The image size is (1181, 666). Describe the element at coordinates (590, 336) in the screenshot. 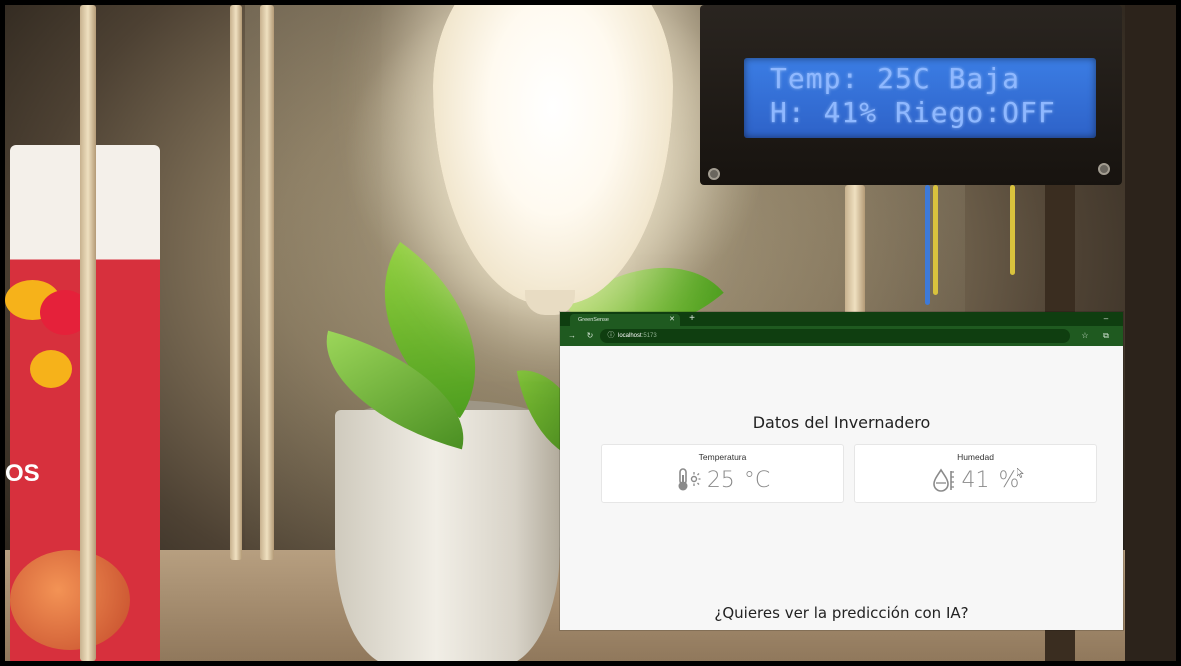

I see `reload-icon: ↻` at that location.